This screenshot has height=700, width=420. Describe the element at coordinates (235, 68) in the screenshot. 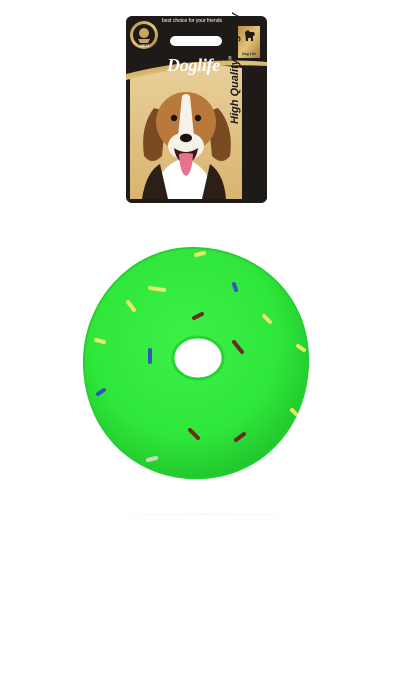

I see `card-side-text: High Quality Dog Toy` at that location.